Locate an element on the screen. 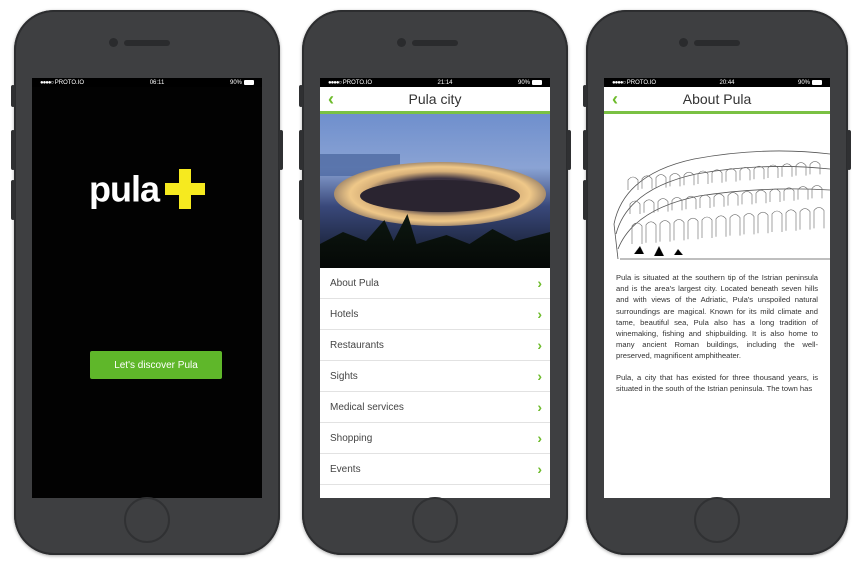 The image size is (852, 568). clock: 21:14 is located at coordinates (445, 82).